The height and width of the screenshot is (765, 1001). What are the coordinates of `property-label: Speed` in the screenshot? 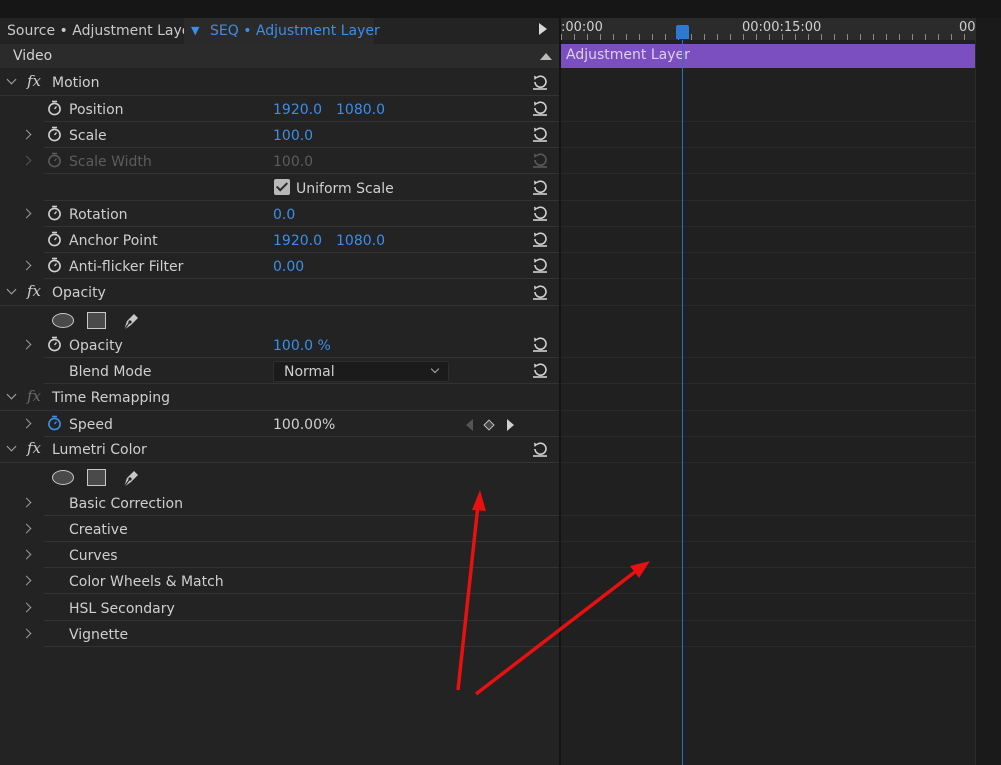 It's located at (91, 425).